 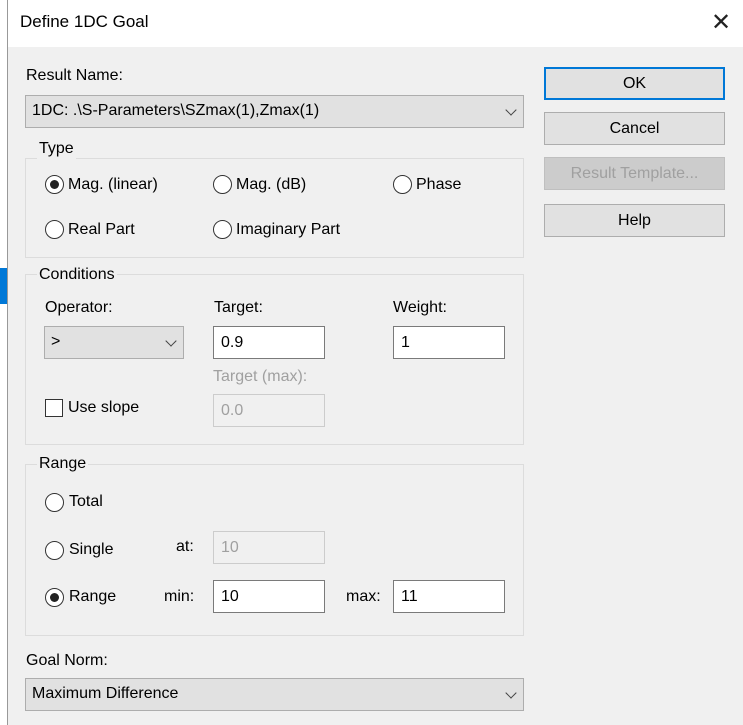 I want to click on conditions-legend: Conditions, so click(x=77, y=275).